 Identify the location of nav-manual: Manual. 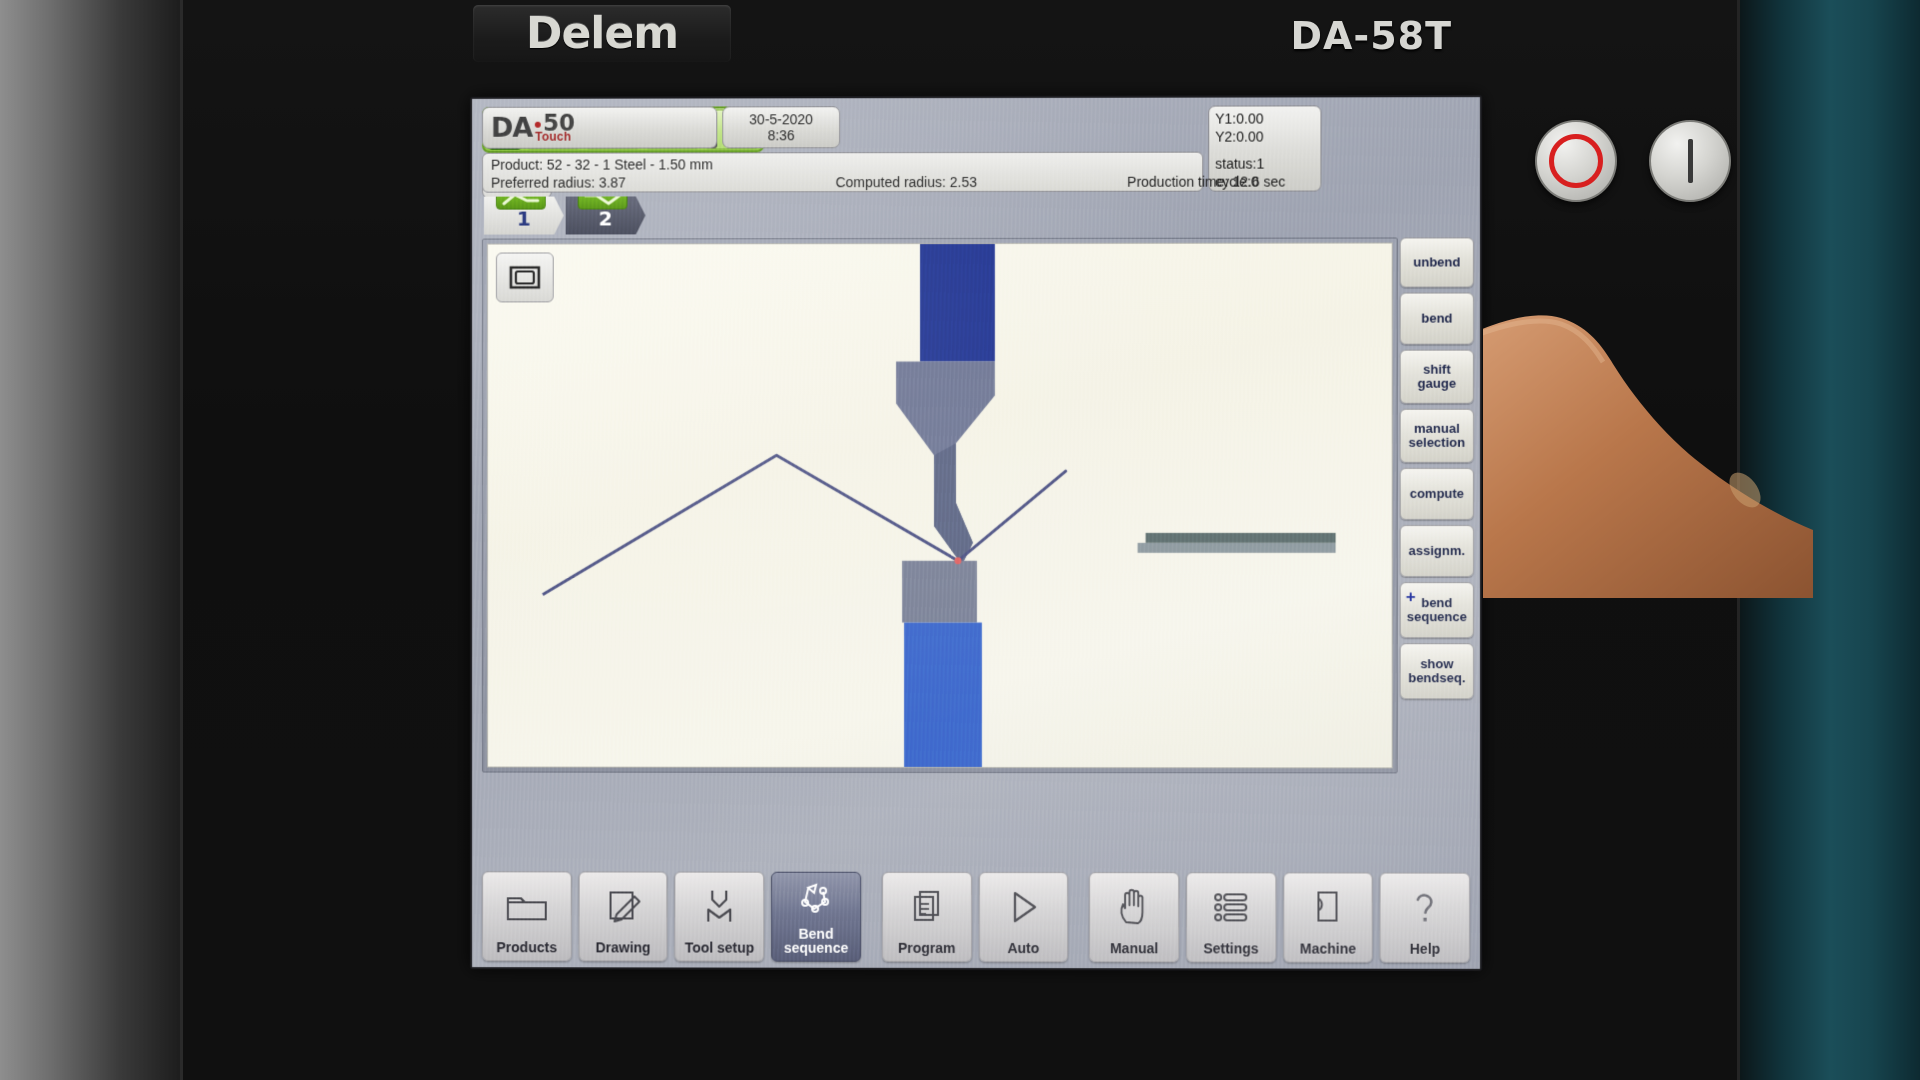
(1134, 917).